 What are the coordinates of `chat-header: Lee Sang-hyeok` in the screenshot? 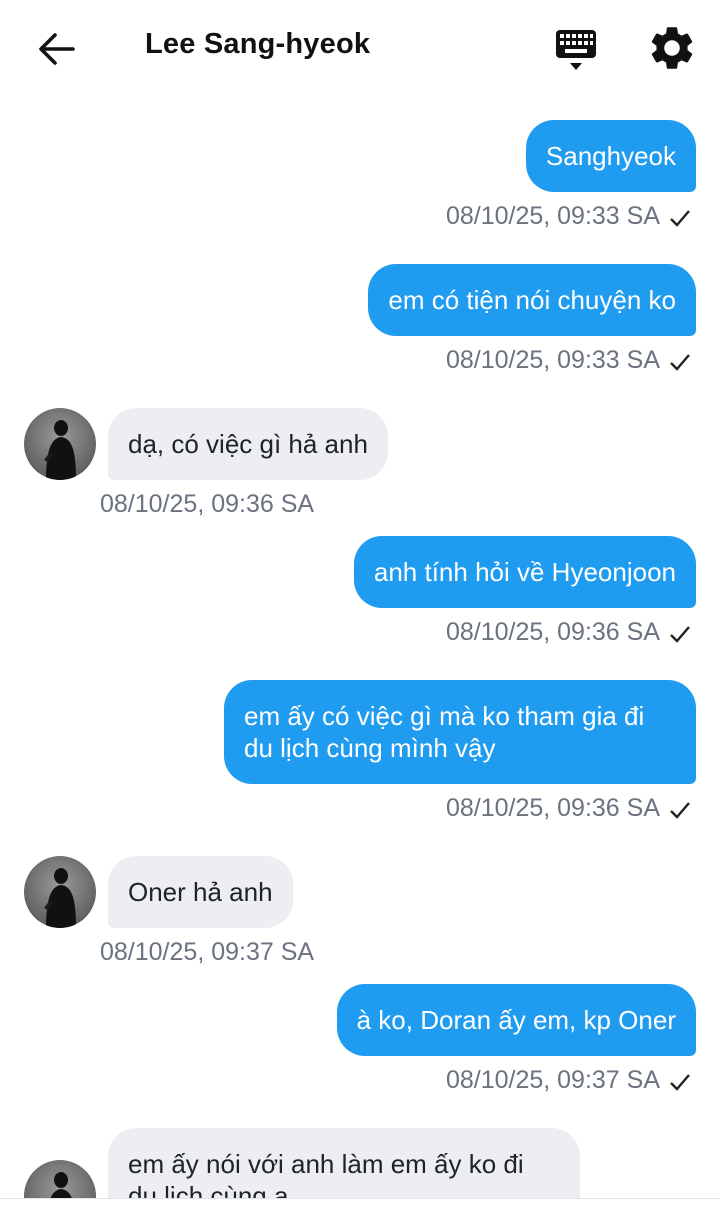 It's located at (360, 48).